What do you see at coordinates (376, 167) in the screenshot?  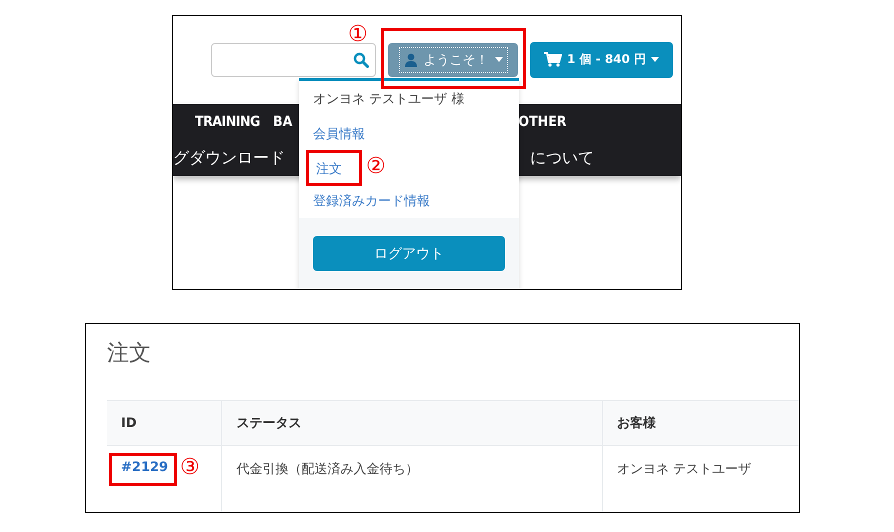 I see `annotation-number: ②` at bounding box center [376, 167].